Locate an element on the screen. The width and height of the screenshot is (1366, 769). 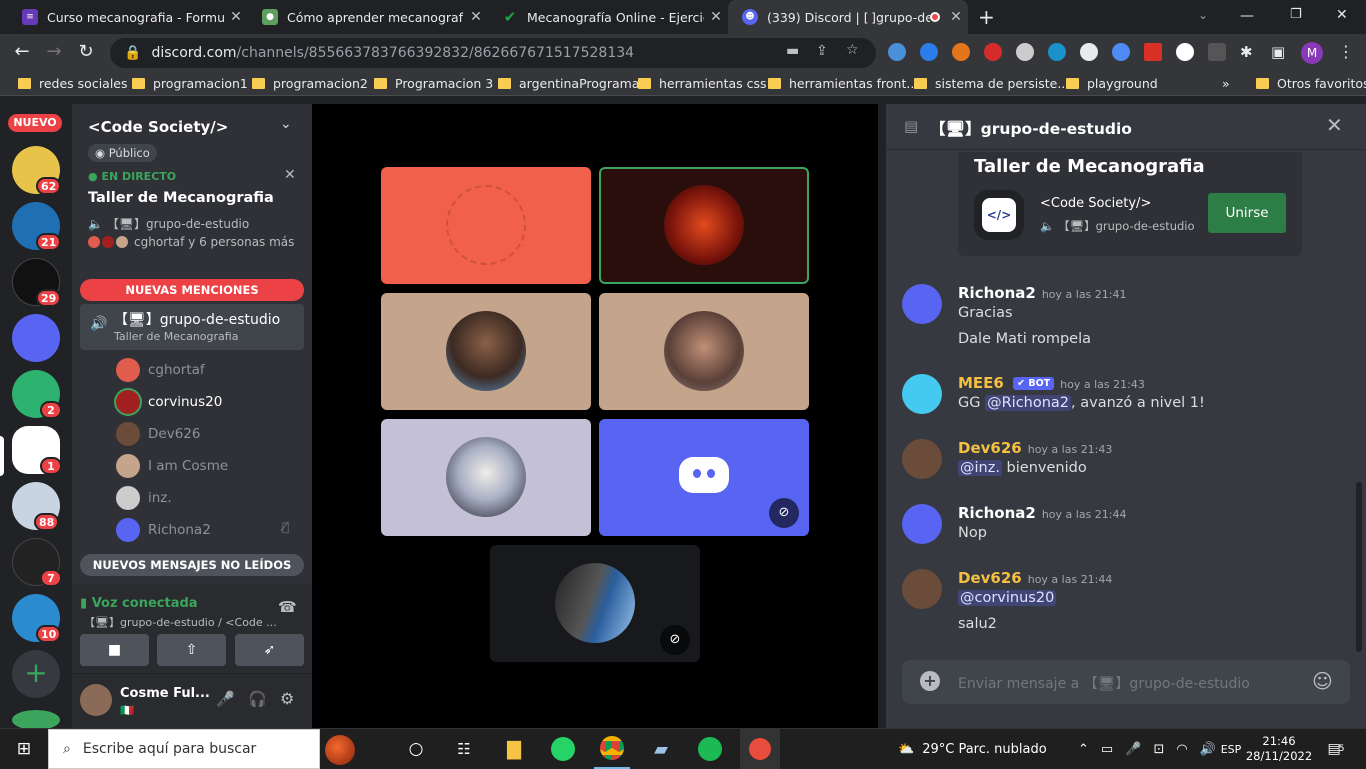
widgets-icon: ☷ is located at coordinates (464, 749).